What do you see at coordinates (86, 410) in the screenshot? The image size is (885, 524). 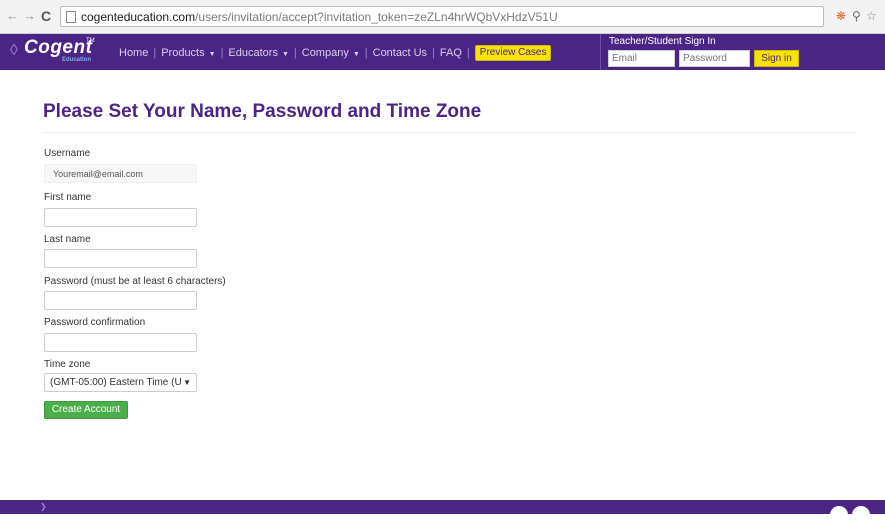 I see `create-account-button: Create Account` at bounding box center [86, 410].